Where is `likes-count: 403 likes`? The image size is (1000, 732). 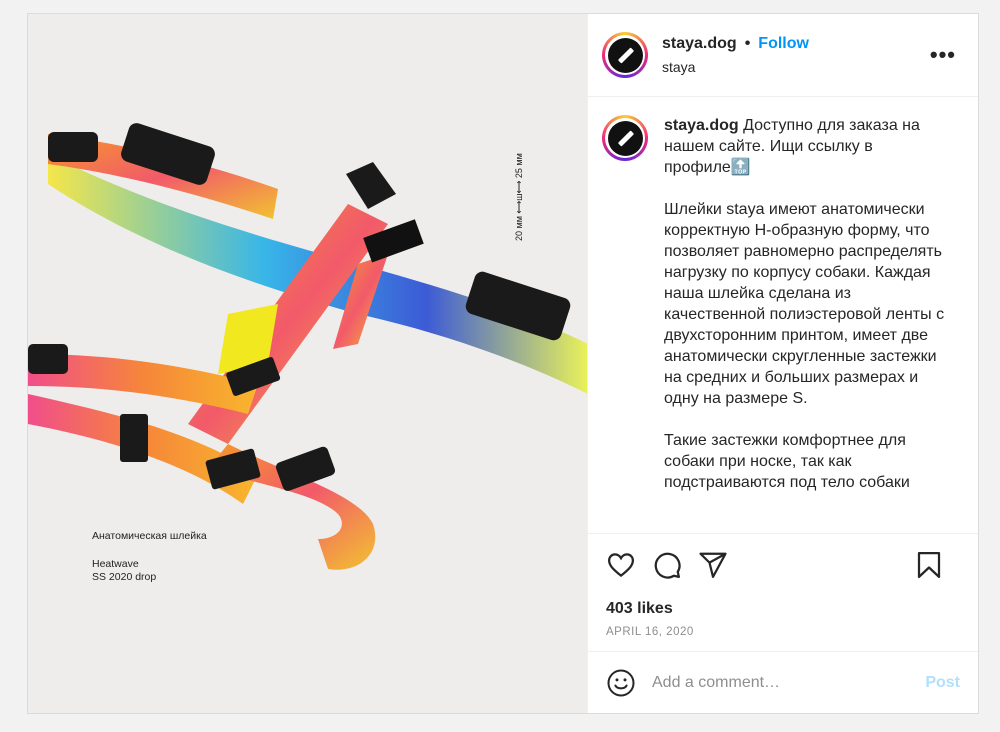
likes-count: 403 likes is located at coordinates (783, 609).